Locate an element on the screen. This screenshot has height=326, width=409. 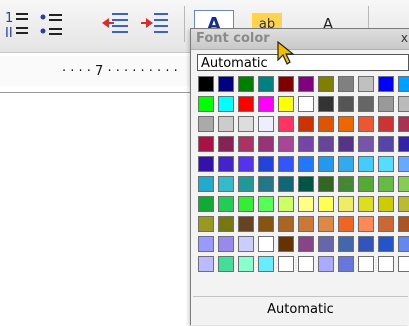
close-icon: x is located at coordinates (404, 38).